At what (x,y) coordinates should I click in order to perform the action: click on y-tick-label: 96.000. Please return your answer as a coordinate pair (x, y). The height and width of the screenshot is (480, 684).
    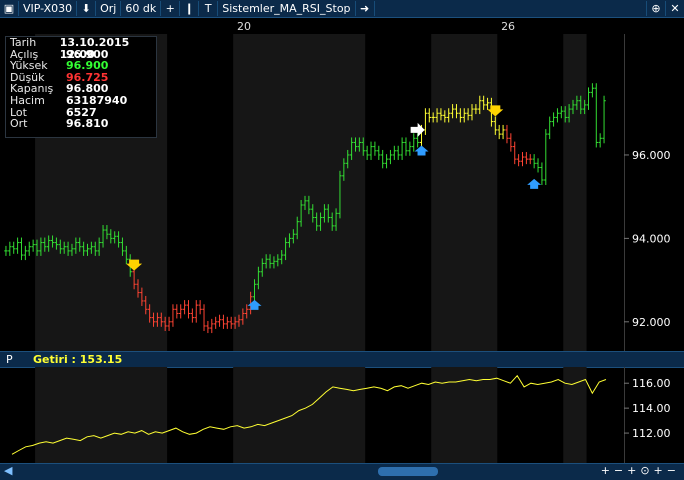
    Looking at the image, I should click on (651, 155).